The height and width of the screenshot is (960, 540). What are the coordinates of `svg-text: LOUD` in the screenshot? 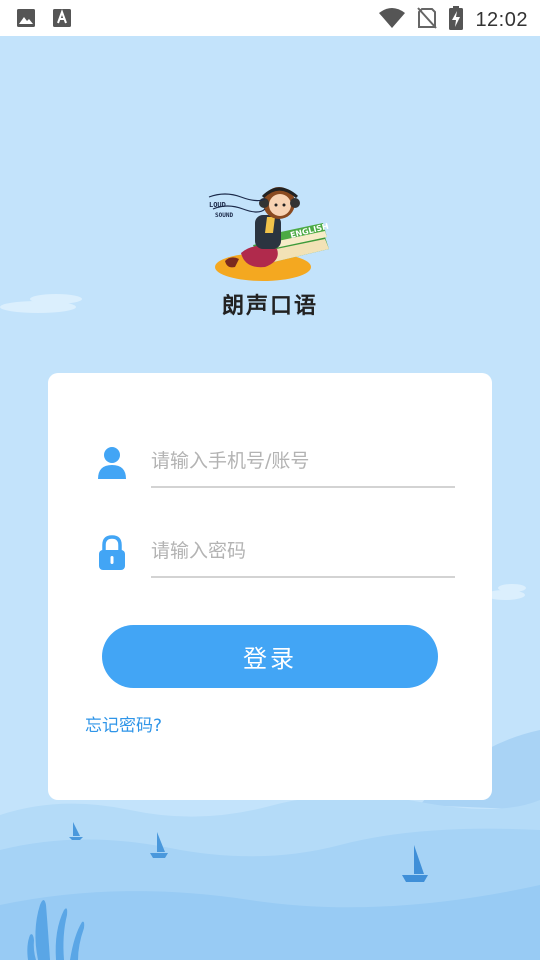 It's located at (217, 205).